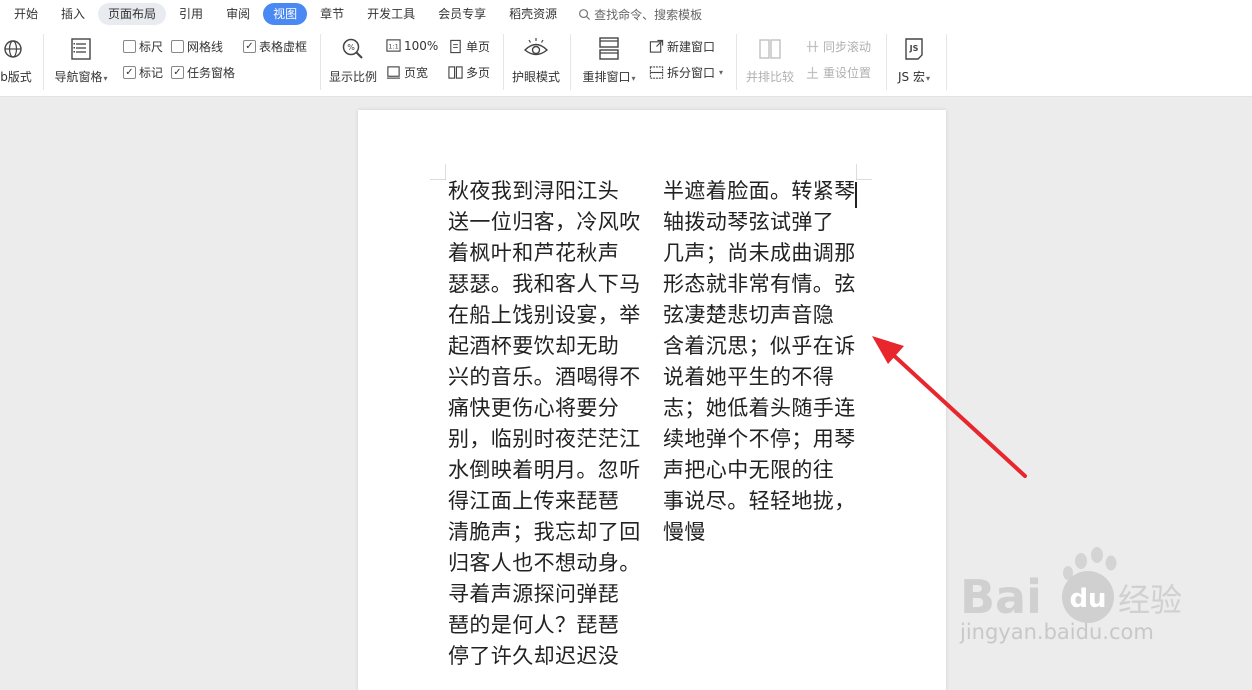  Describe the element at coordinates (536, 59) in the screenshot. I see `eye-mode-button: 护眼模式` at that location.